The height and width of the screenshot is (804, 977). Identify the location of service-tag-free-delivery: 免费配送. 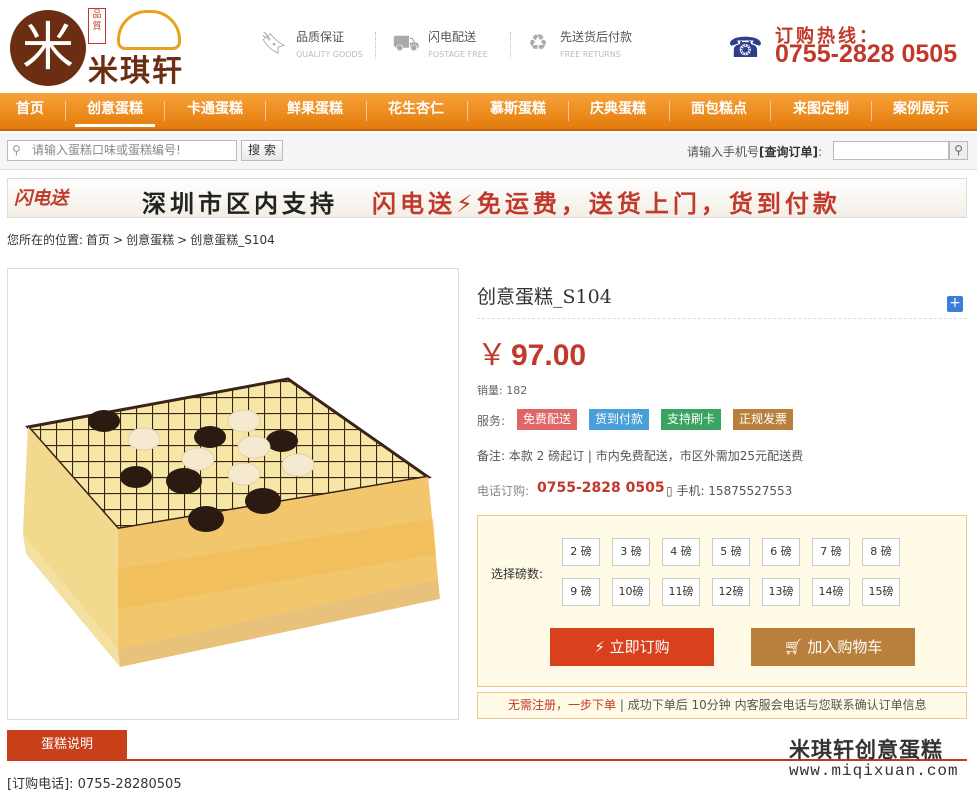
(547, 419).